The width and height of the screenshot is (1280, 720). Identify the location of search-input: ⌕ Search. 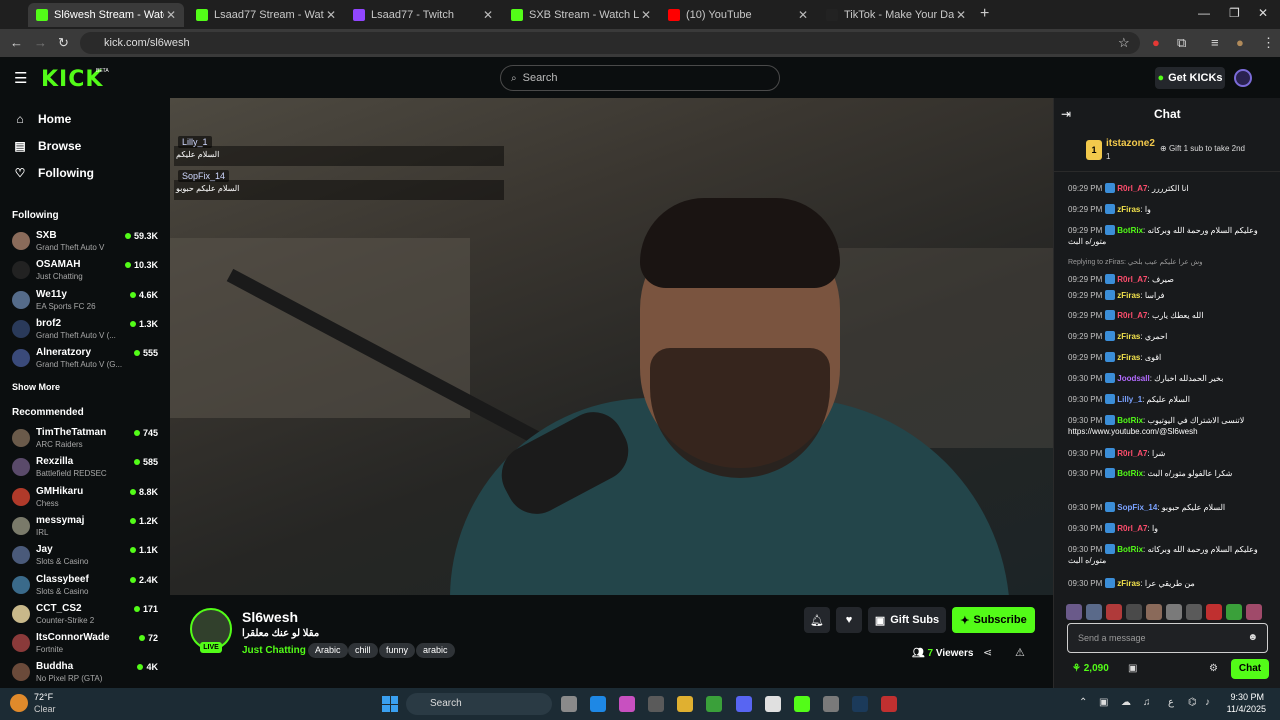
(640, 78).